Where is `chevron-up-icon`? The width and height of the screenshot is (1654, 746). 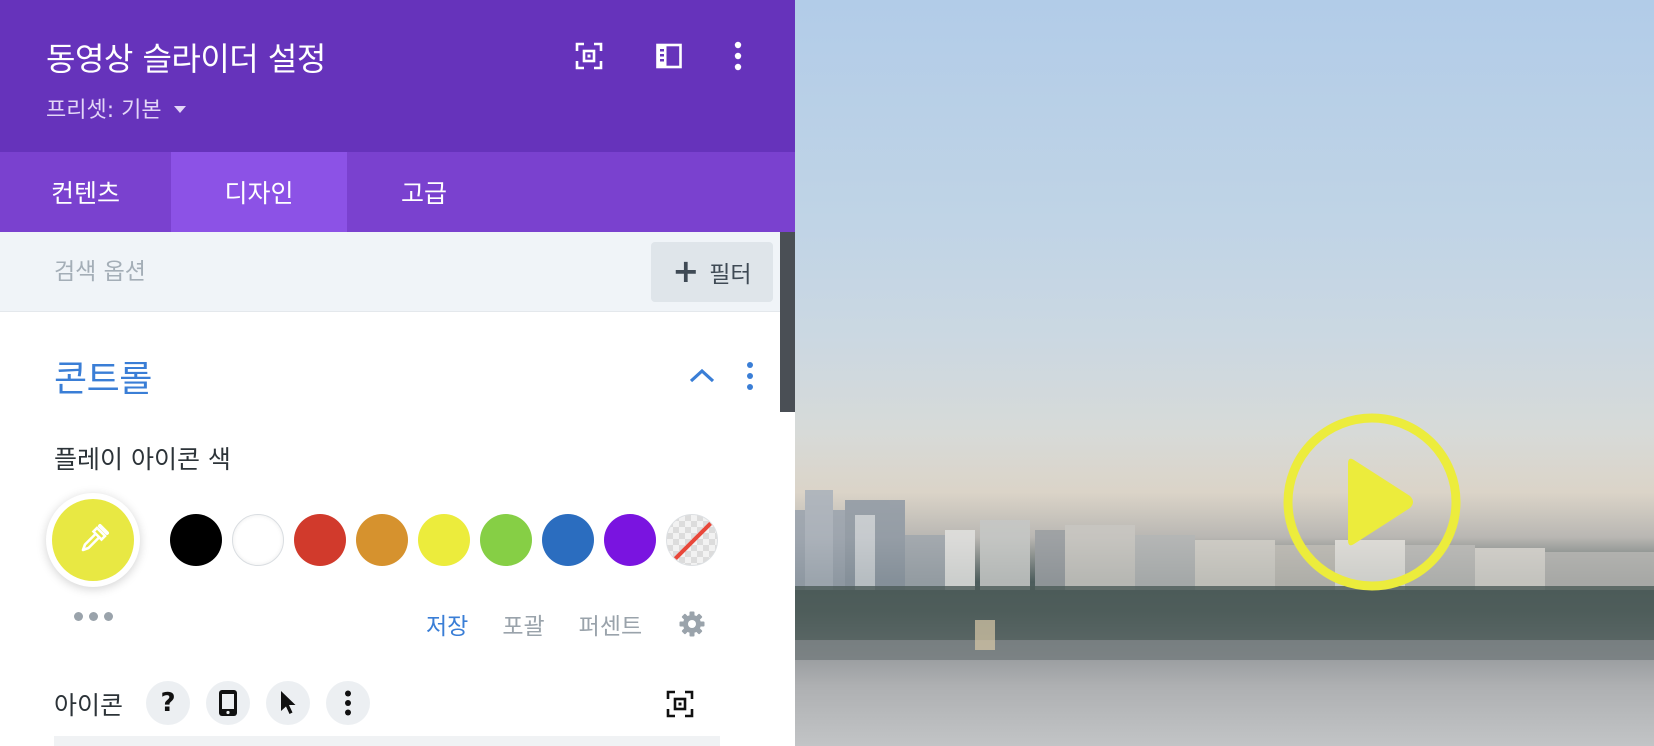
chevron-up-icon is located at coordinates (702, 376).